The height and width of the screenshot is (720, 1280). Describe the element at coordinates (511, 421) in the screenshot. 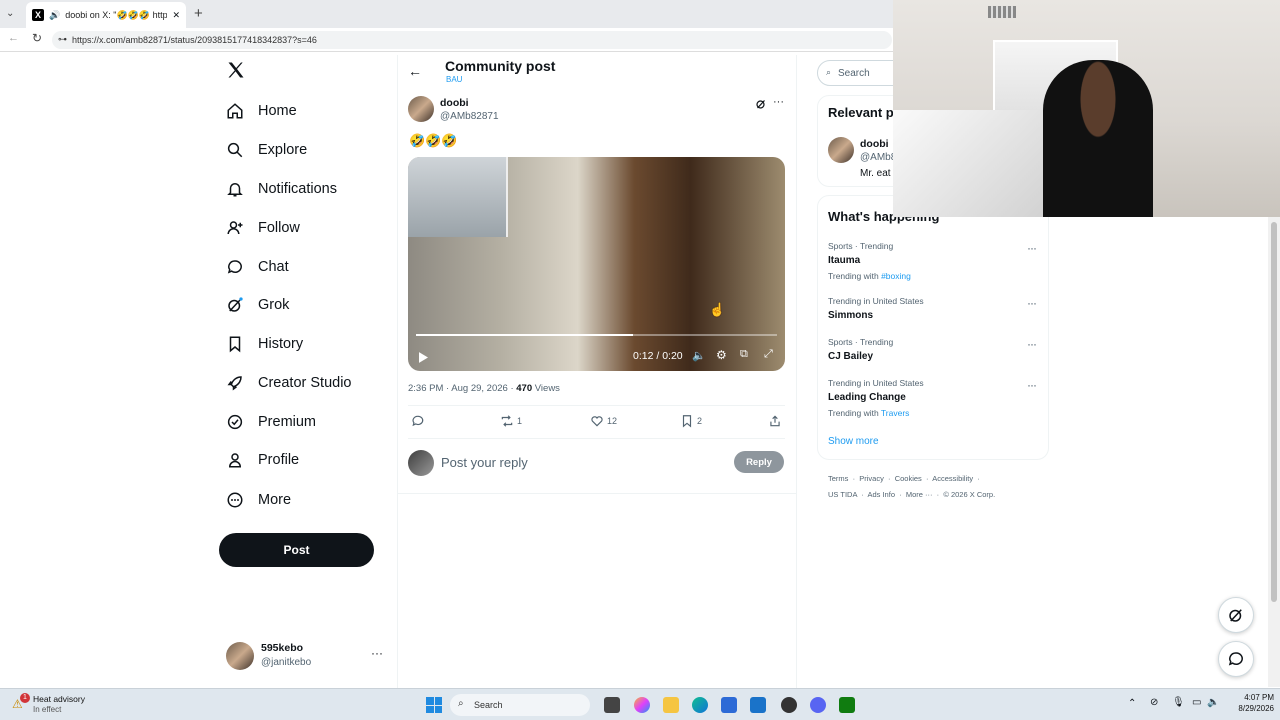

I see `repost-button: 1` at that location.